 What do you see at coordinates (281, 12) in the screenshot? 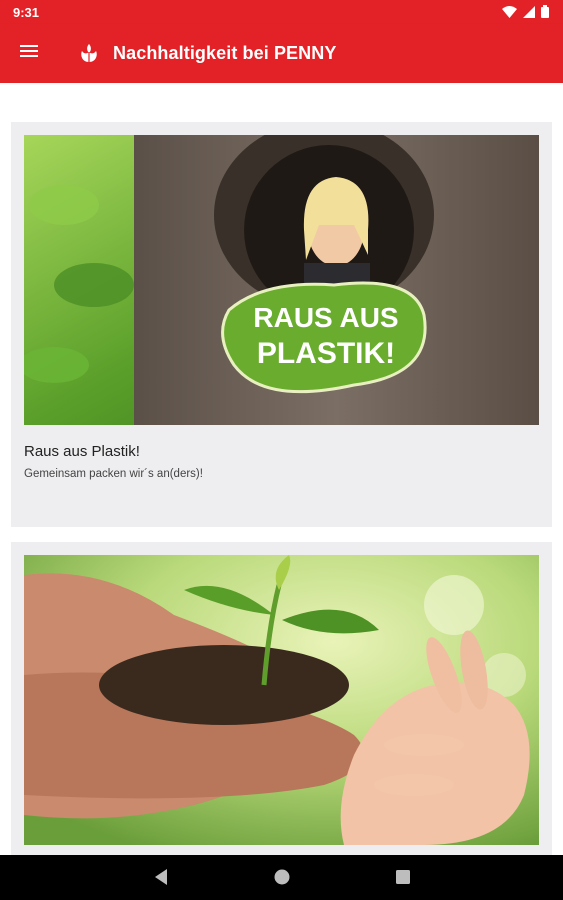
I see `status-bar: 9:31` at bounding box center [281, 12].